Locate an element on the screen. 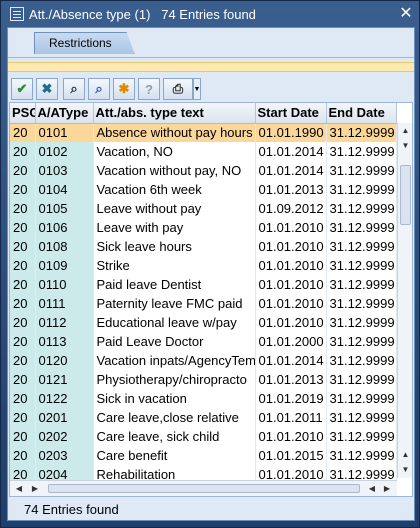 The image size is (420, 528). find-button: ⌕ is located at coordinates (74, 89).